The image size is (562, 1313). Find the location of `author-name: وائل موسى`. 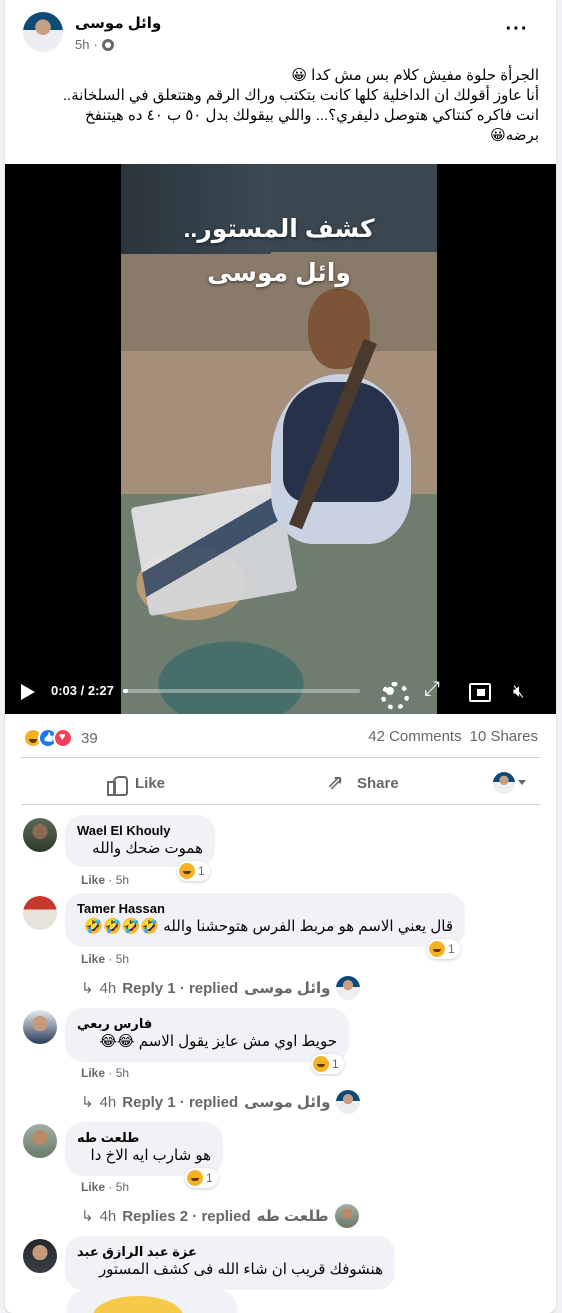

author-name: وائل موسى is located at coordinates (118, 23).